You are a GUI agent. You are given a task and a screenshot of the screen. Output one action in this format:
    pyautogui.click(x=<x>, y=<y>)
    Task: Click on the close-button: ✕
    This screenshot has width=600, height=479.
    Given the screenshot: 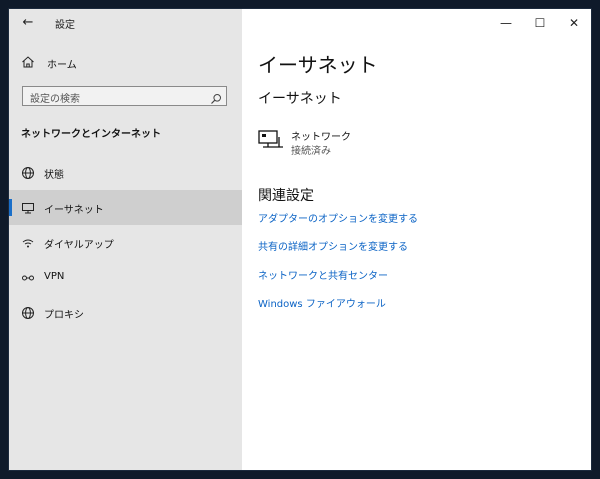 What is the action you would take?
    pyautogui.click(x=574, y=23)
    